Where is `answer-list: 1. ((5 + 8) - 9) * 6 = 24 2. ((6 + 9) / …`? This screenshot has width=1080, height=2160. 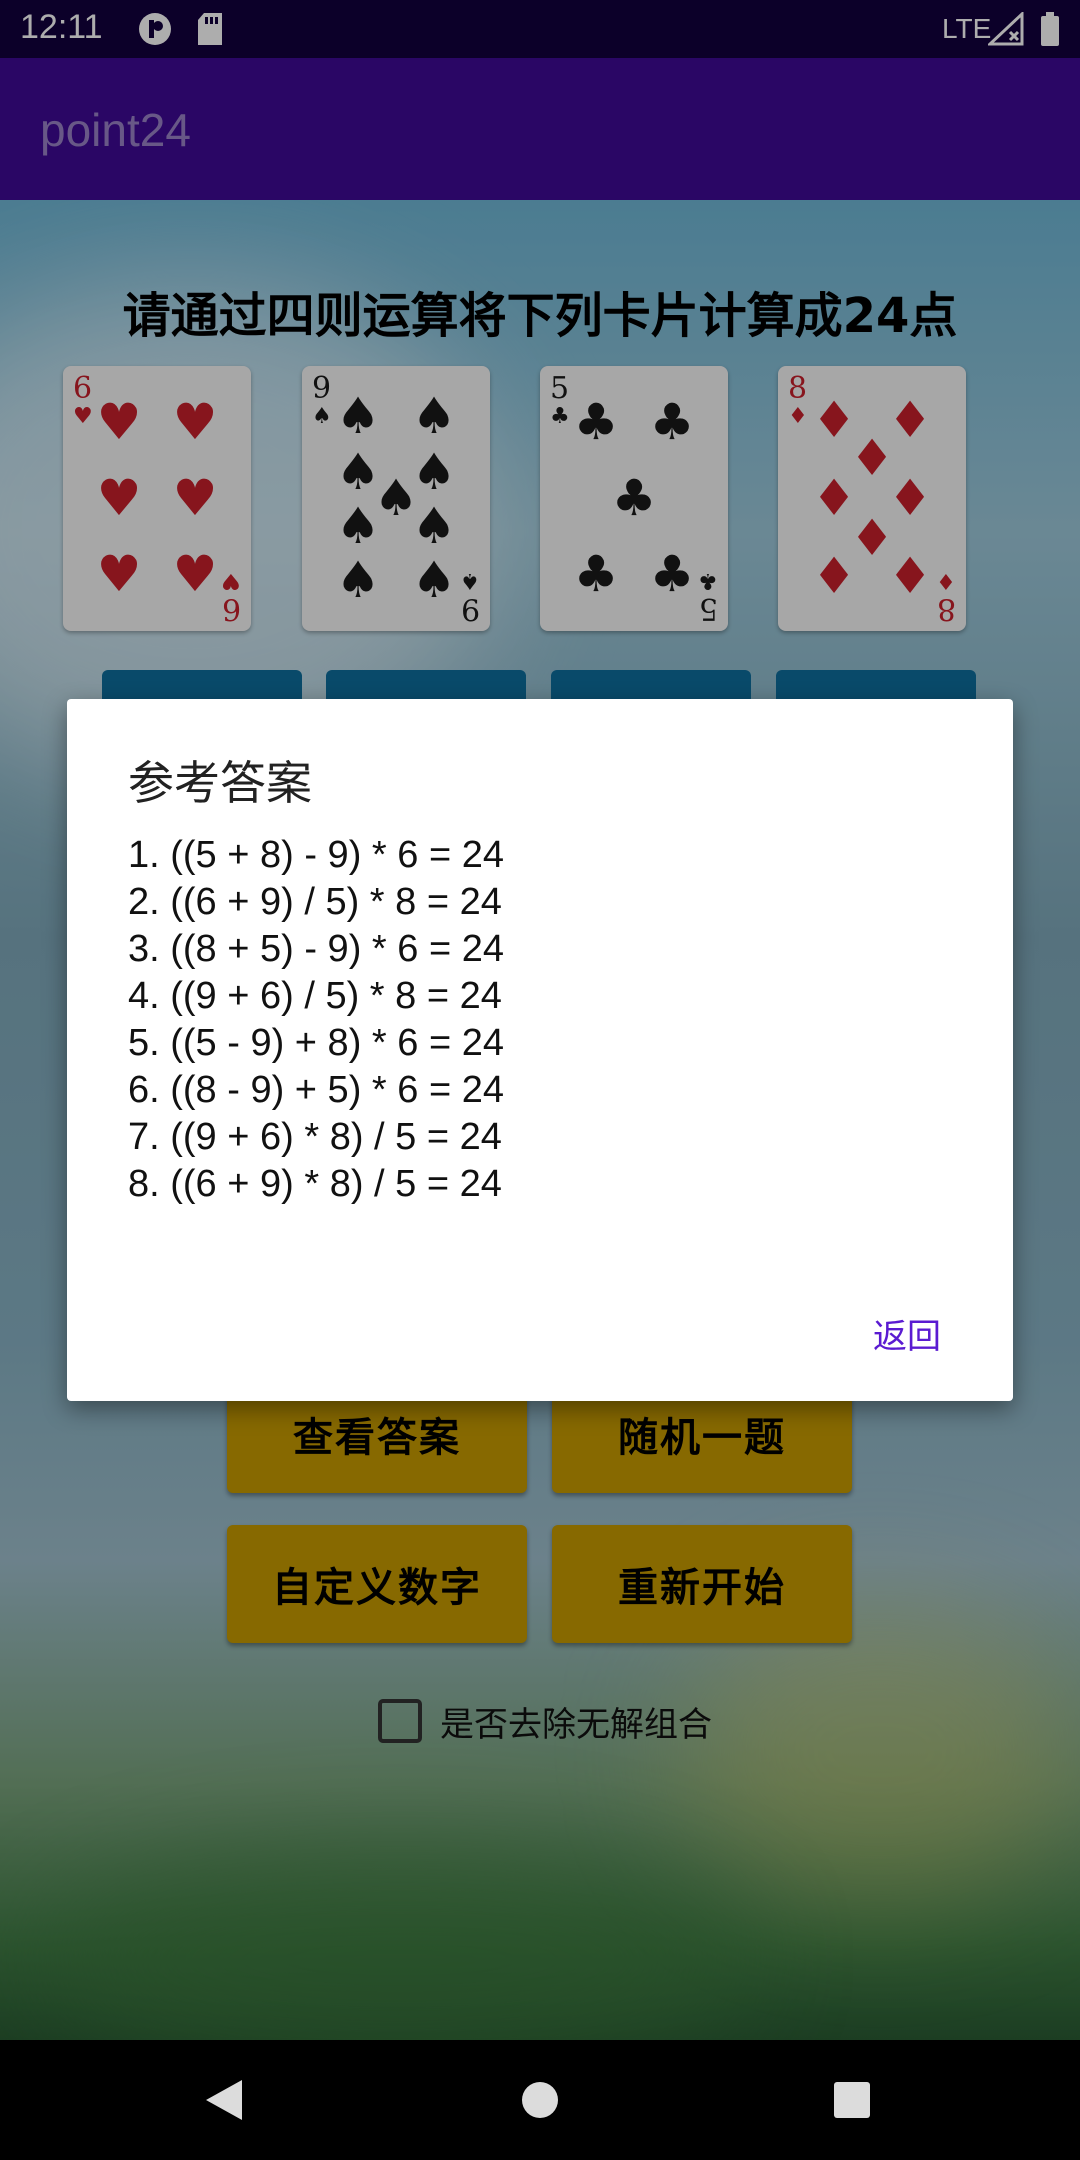
answer-list: 1. ((5 + 8) - 9) * 6 = 24 2. ((6 + 9) / … is located at coordinates (316, 1020).